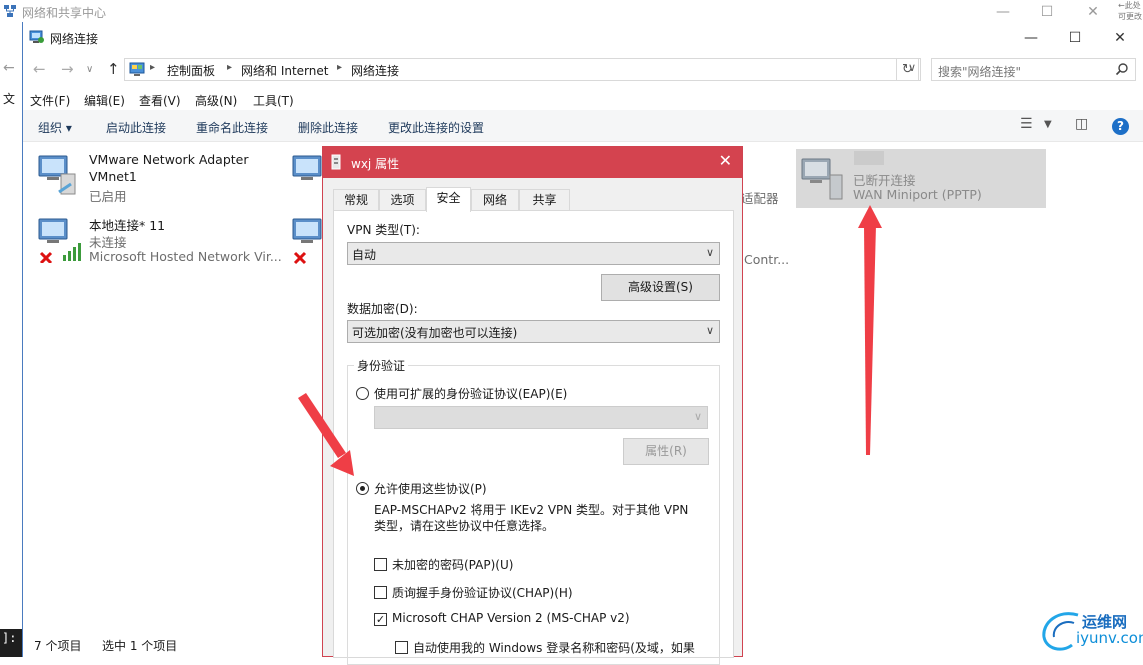  What do you see at coordinates (907, 69) in the screenshot?
I see `refresh-button: ↻` at bounding box center [907, 69].